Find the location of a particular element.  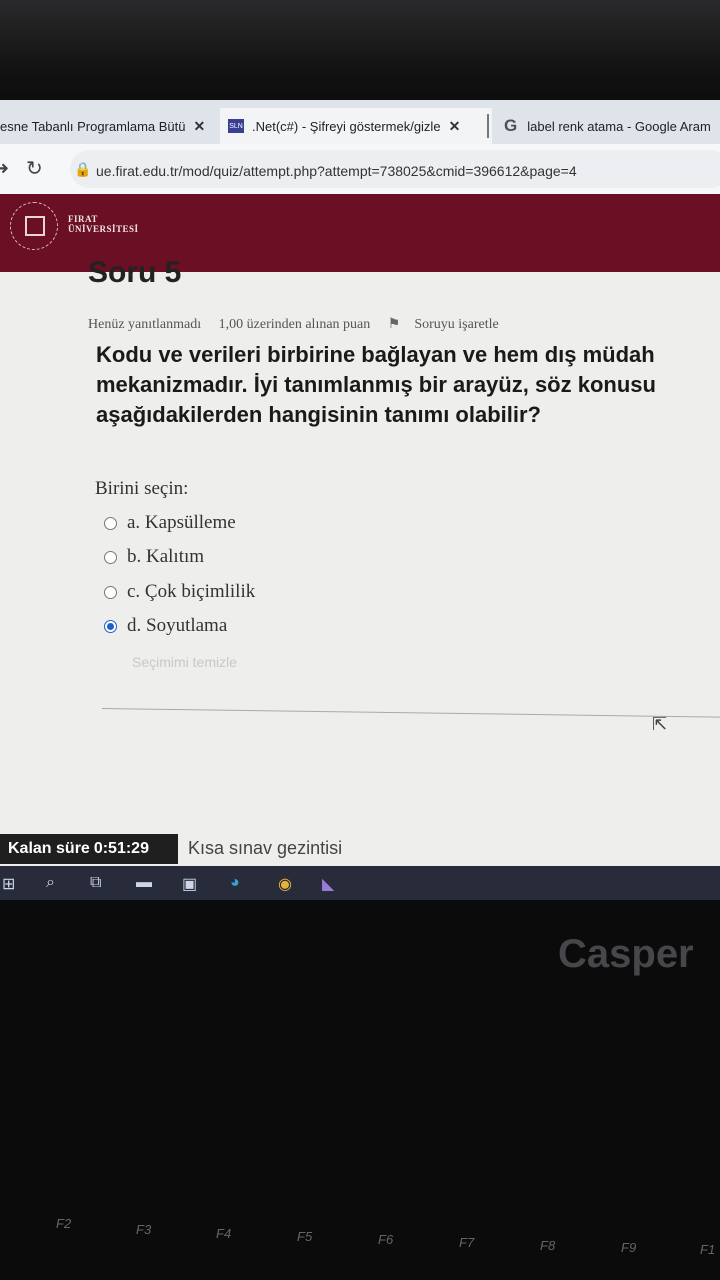

fkey: F5 is located at coordinates (305, 1236).